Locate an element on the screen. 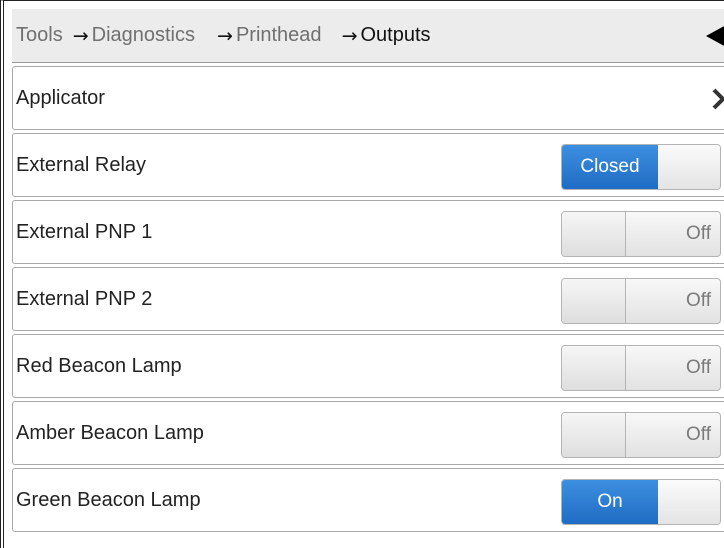 The height and width of the screenshot is (548, 724). row-label: External PNP 2 is located at coordinates (84, 298).